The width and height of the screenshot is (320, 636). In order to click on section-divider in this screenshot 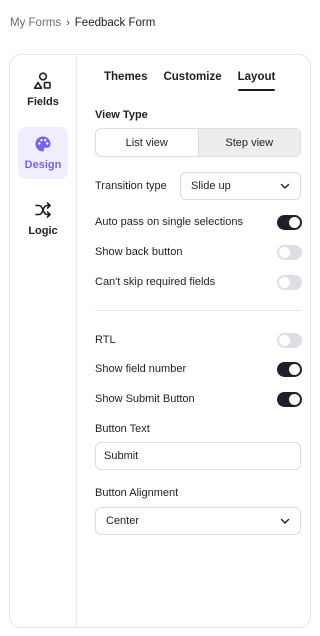, I will do `click(198, 310)`.